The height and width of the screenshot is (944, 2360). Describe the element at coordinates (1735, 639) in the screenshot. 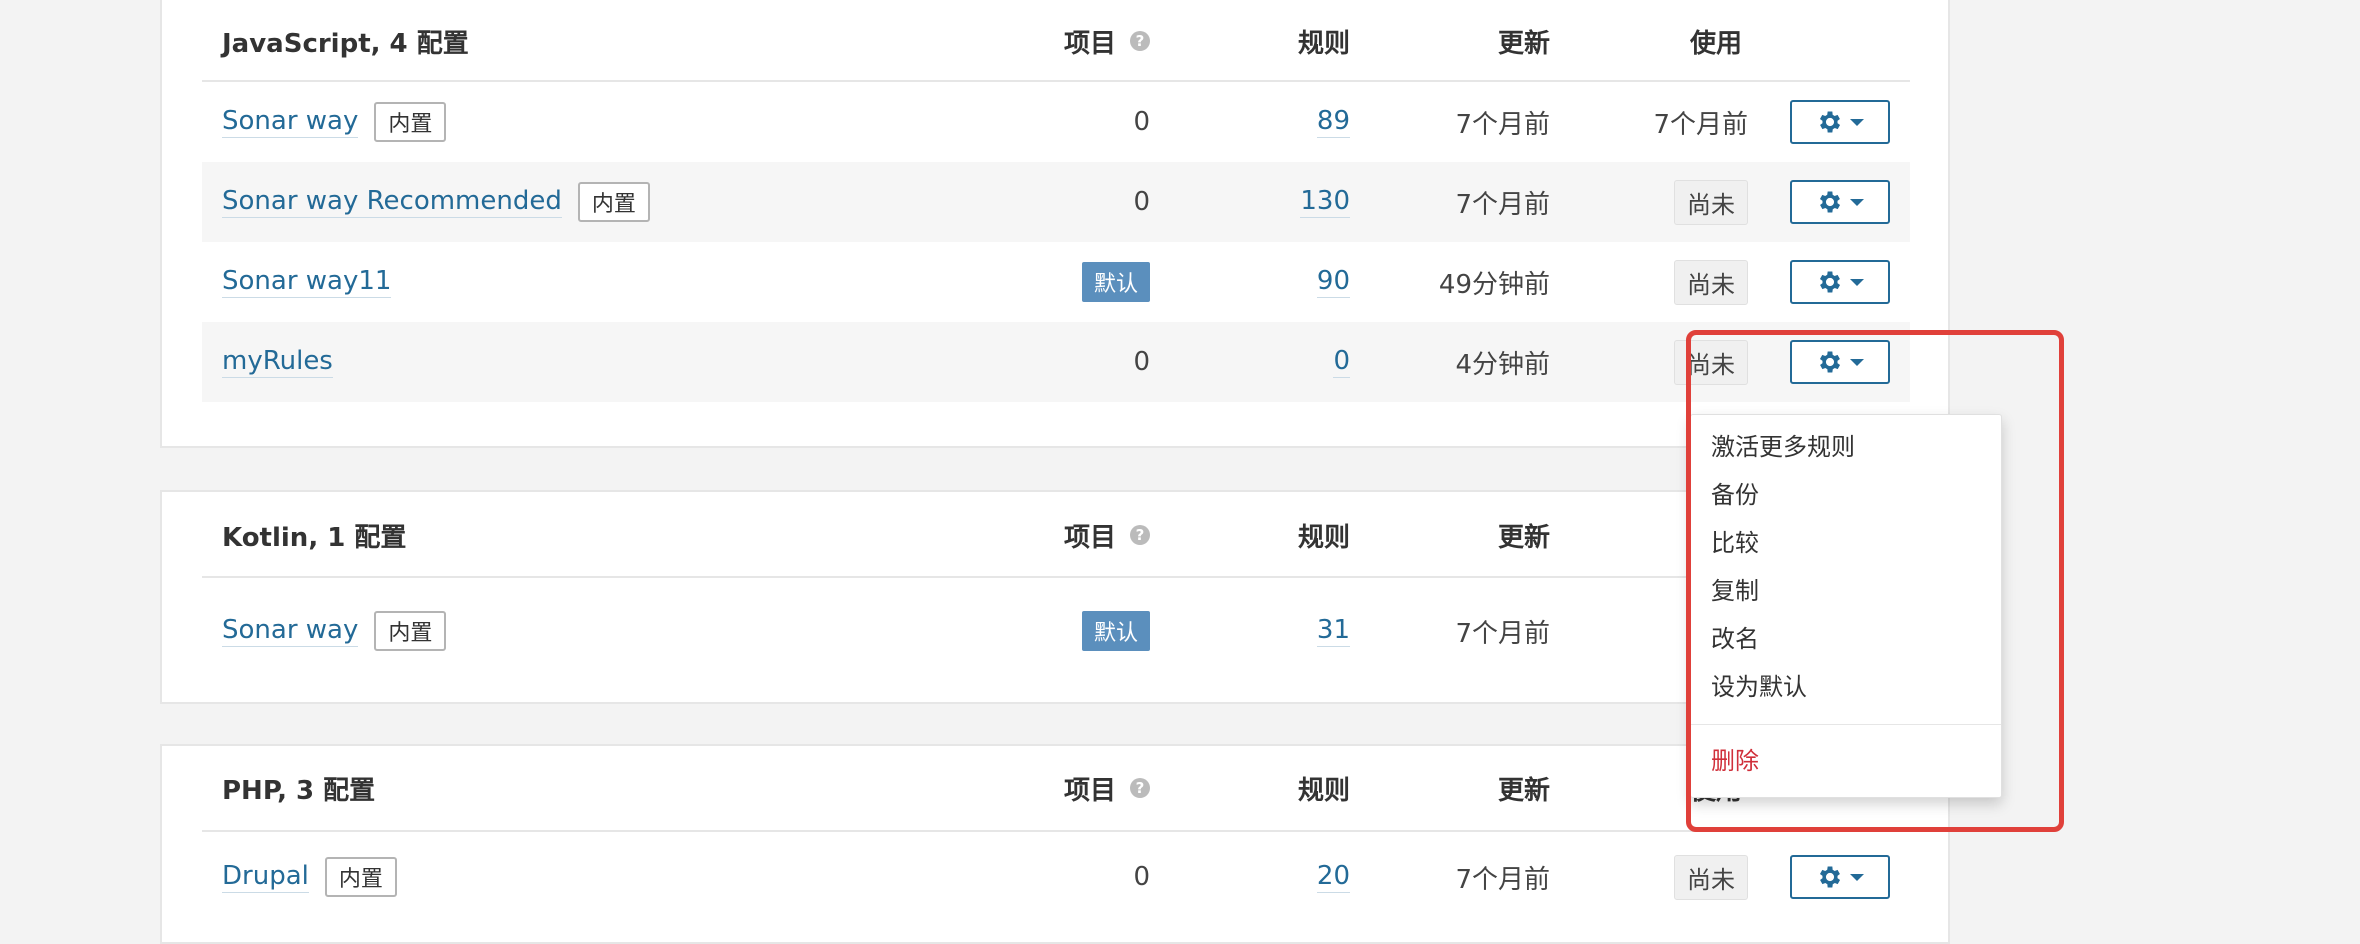

I see `menu-item-rename: 改名` at that location.